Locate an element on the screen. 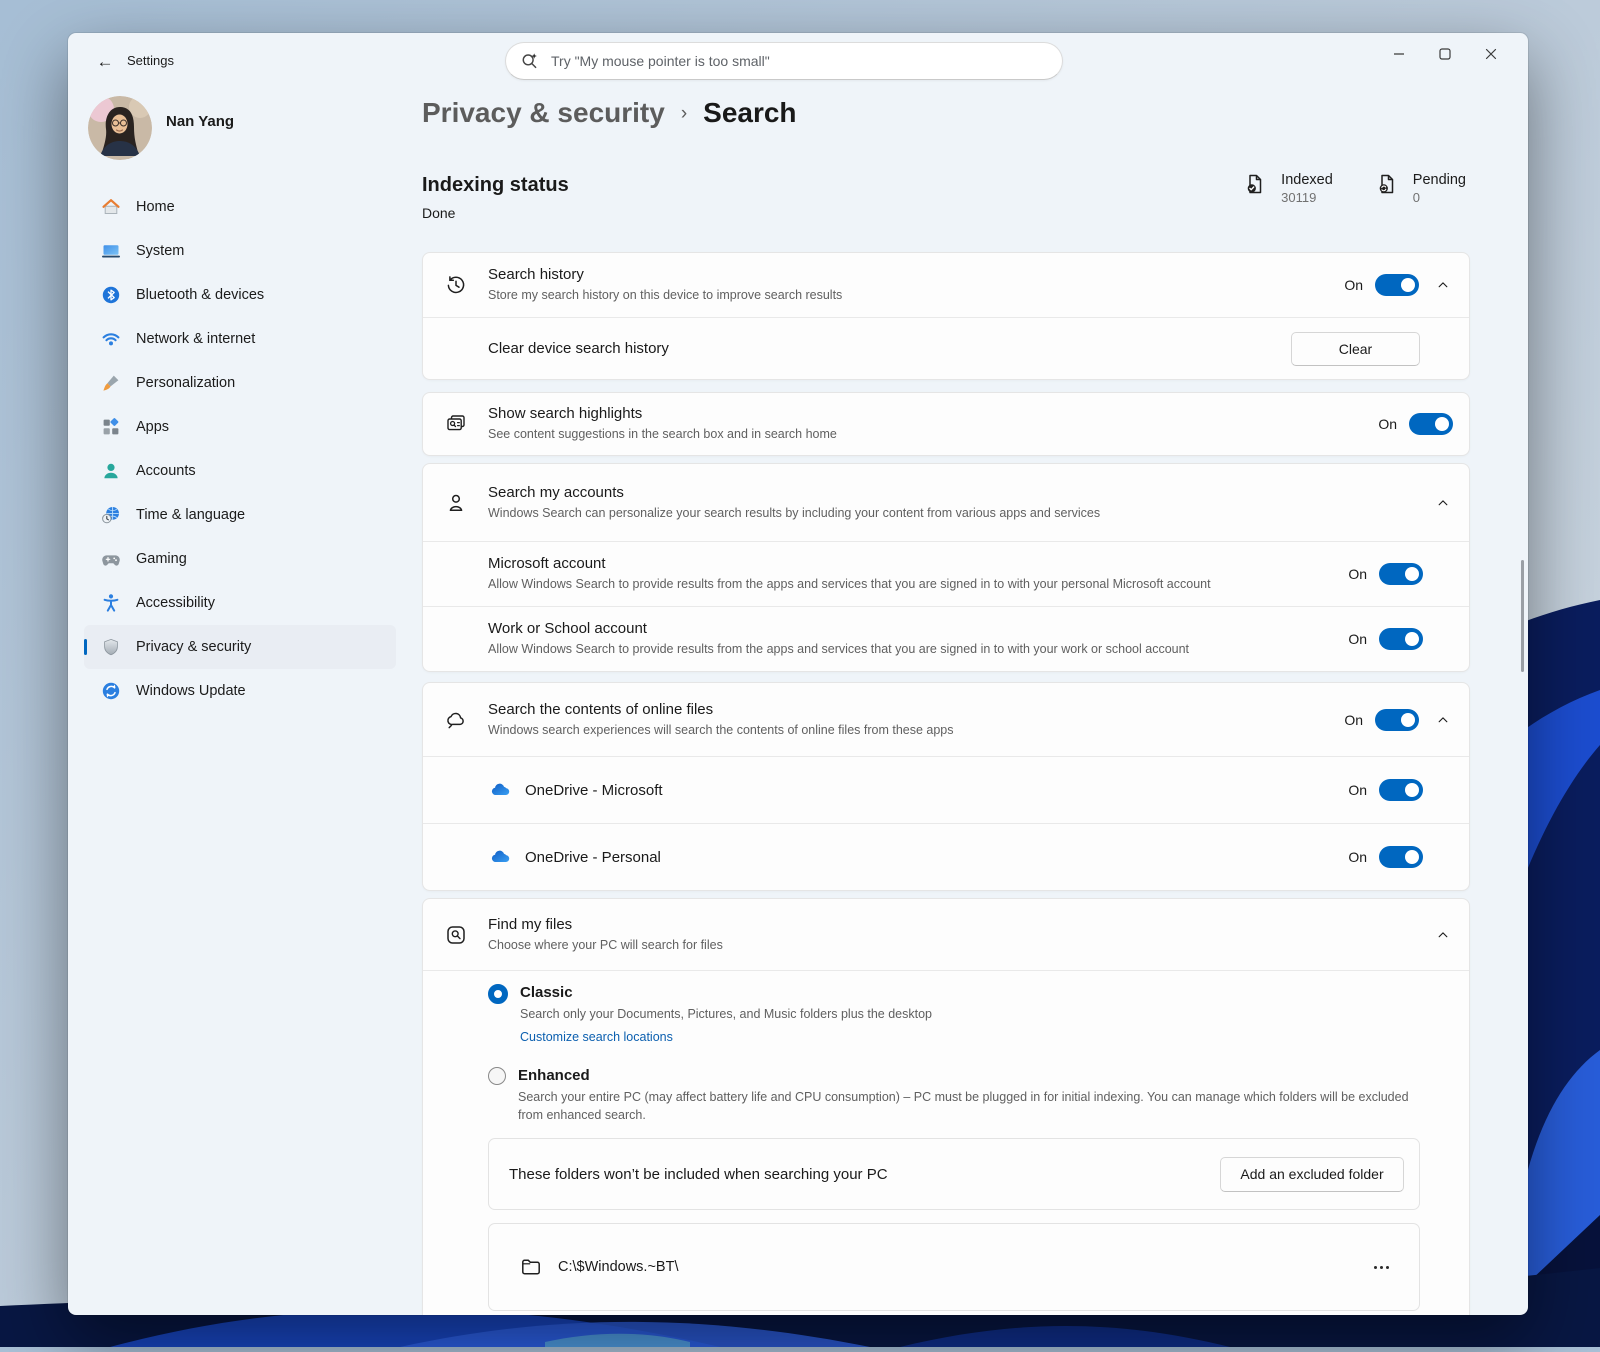  onedrive-microsoft-toggle is located at coordinates (1401, 790).